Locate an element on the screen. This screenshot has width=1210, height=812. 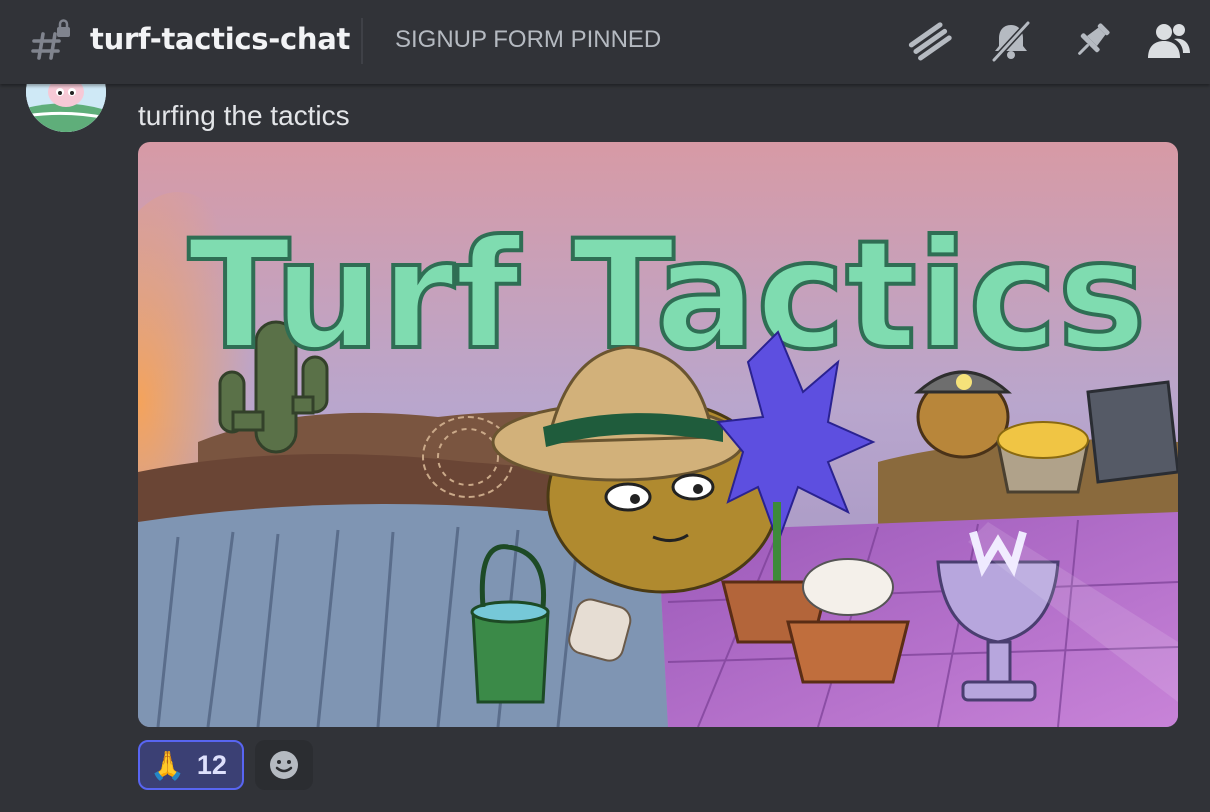
reaction-pray: 🙏 12 is located at coordinates (191, 765).